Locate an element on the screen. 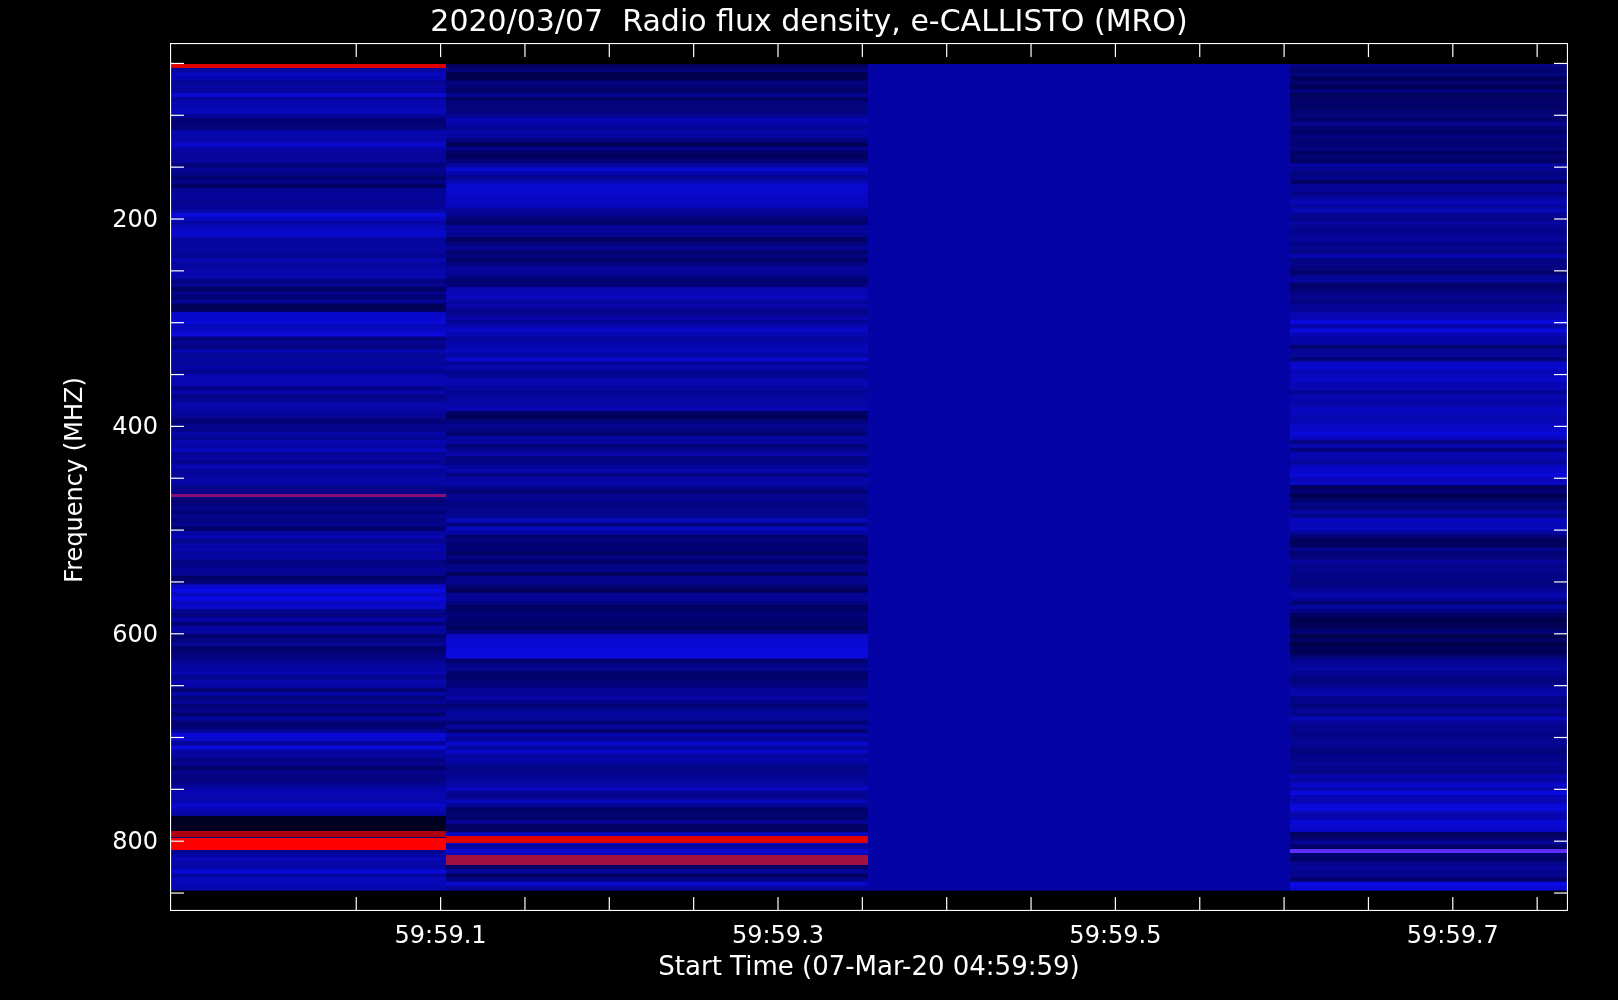 The image size is (1618, 1000). x-tick-label: 59:59.1 is located at coordinates (440, 935).